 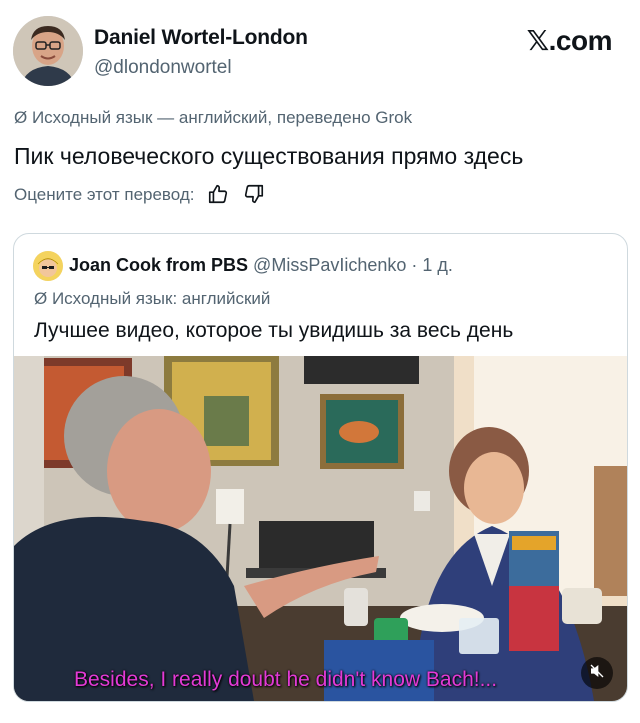 I want to click on x-logo: 𝕏.com, so click(x=569, y=40).